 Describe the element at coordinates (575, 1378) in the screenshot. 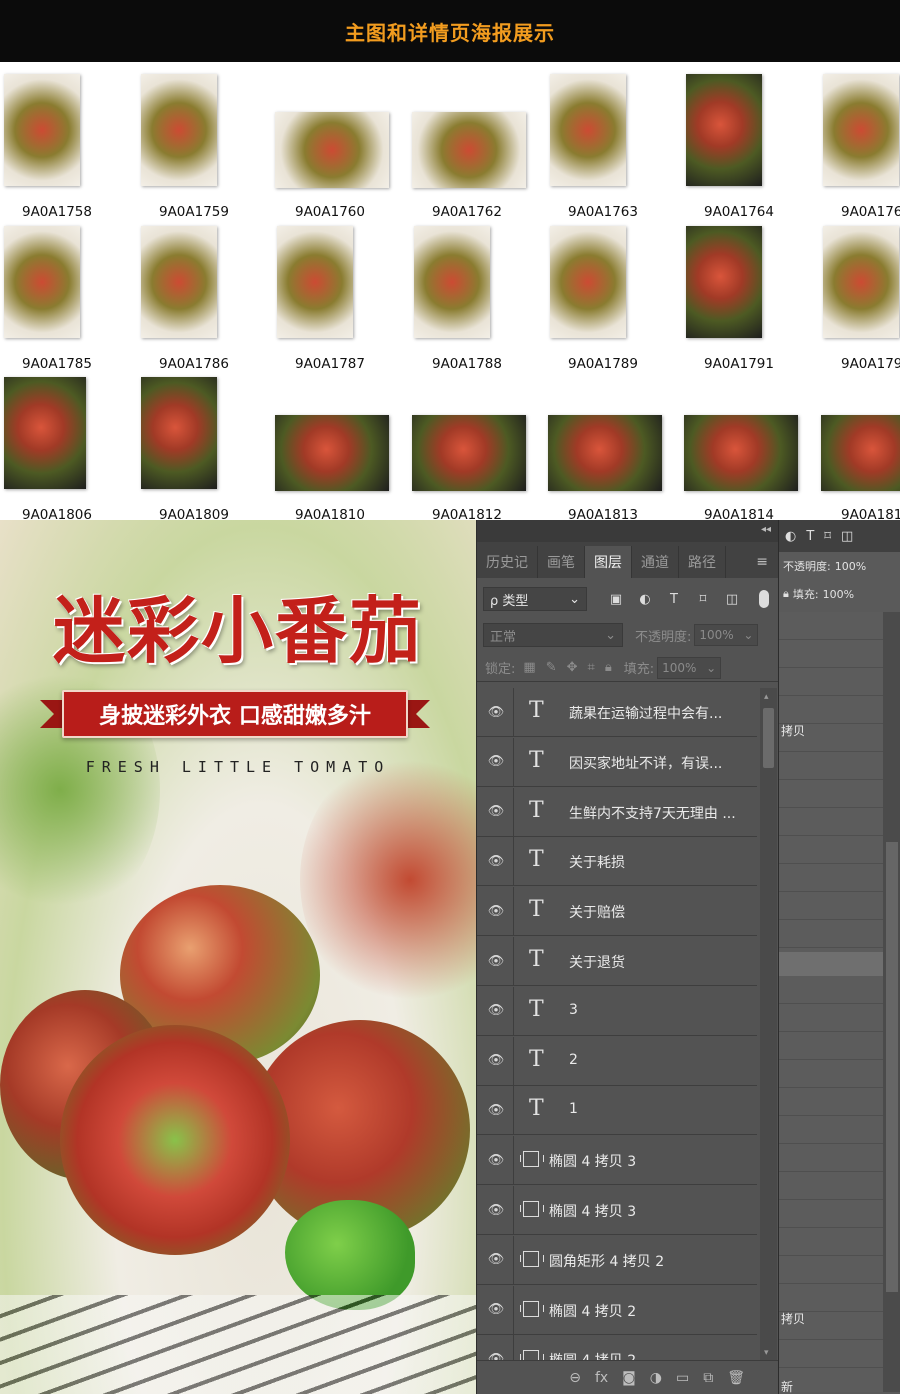

I see `link-layers-icon: ⊖` at that location.